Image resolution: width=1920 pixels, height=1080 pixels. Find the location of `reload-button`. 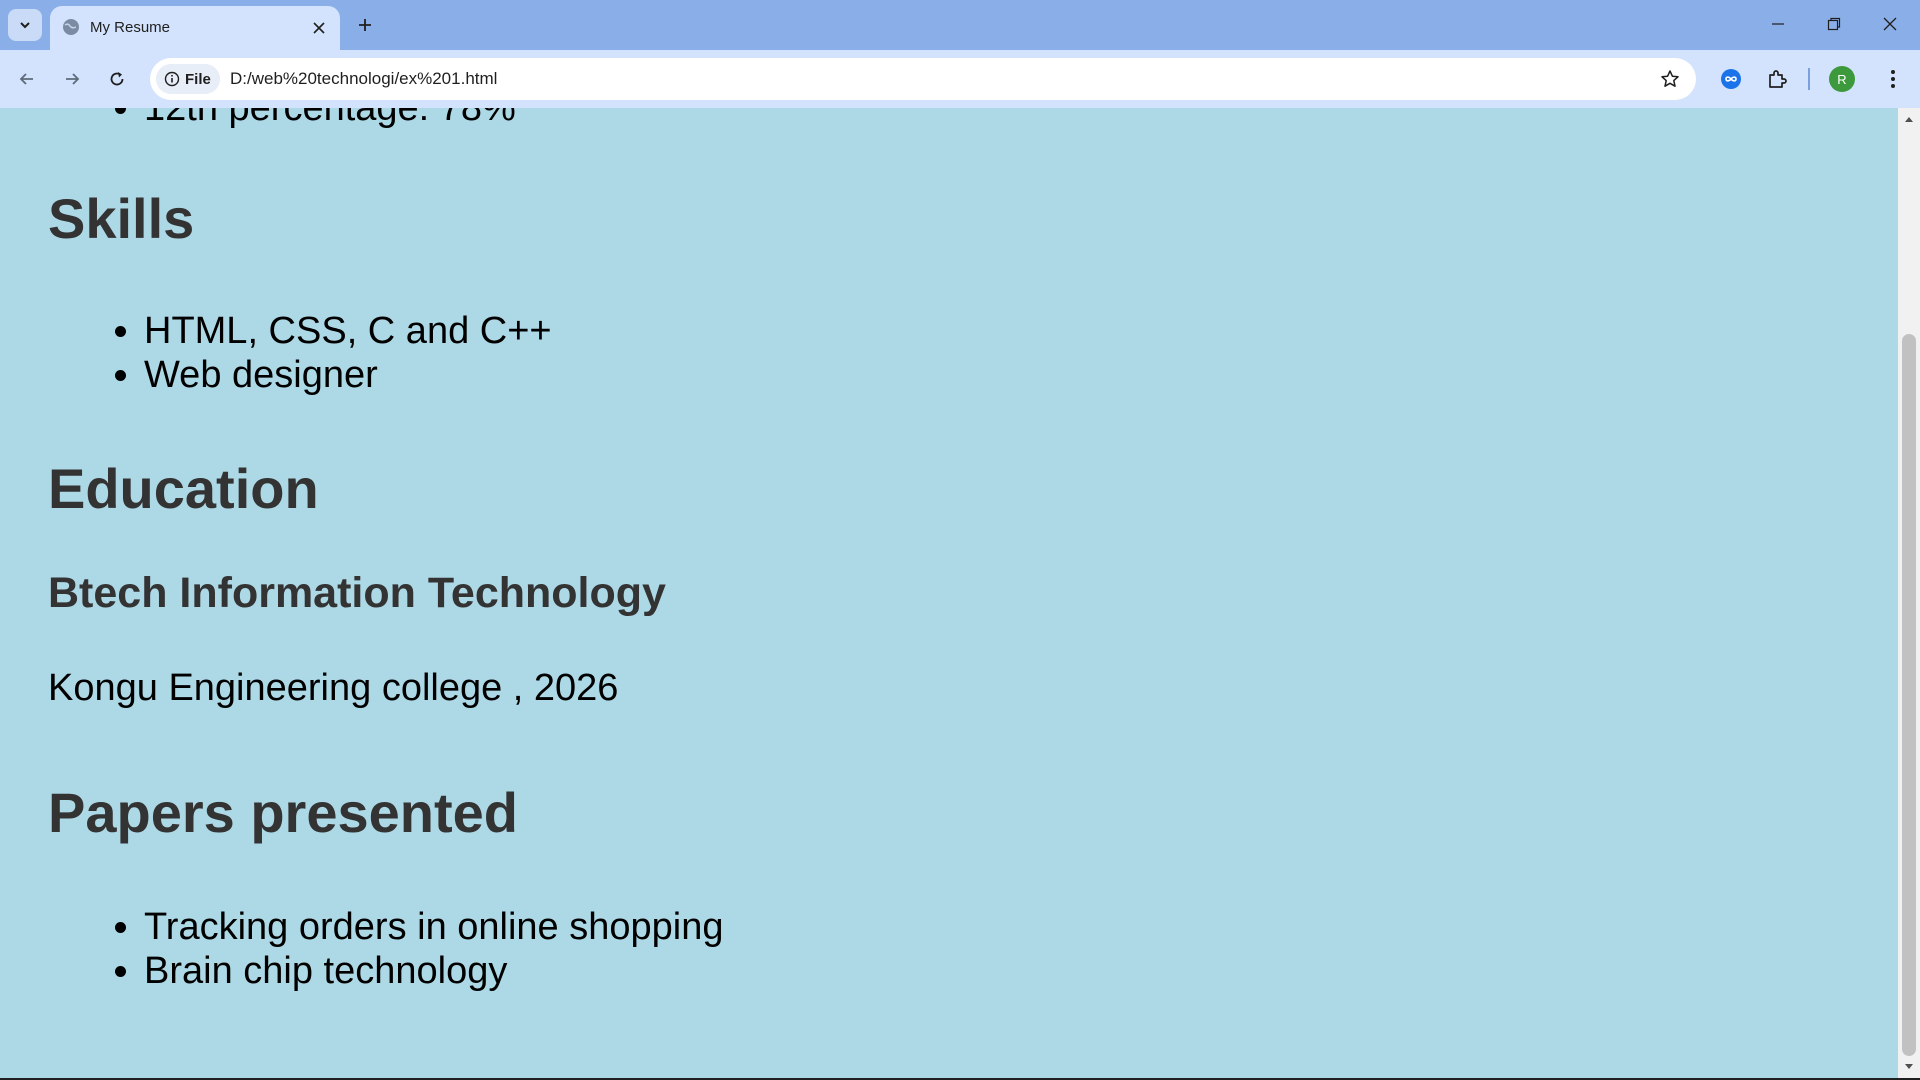

reload-button is located at coordinates (117, 79).